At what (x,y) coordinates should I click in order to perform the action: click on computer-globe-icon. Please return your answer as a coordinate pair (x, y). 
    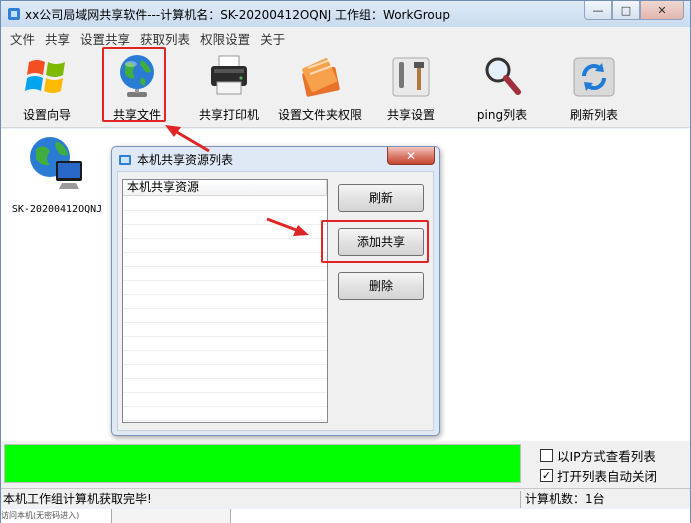
    Looking at the image, I should click on (56, 163).